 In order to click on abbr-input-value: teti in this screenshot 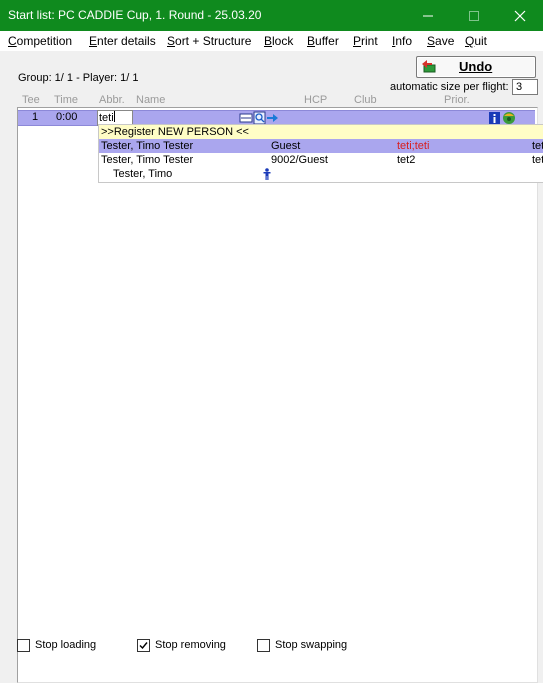, I will do `click(106, 118)`.